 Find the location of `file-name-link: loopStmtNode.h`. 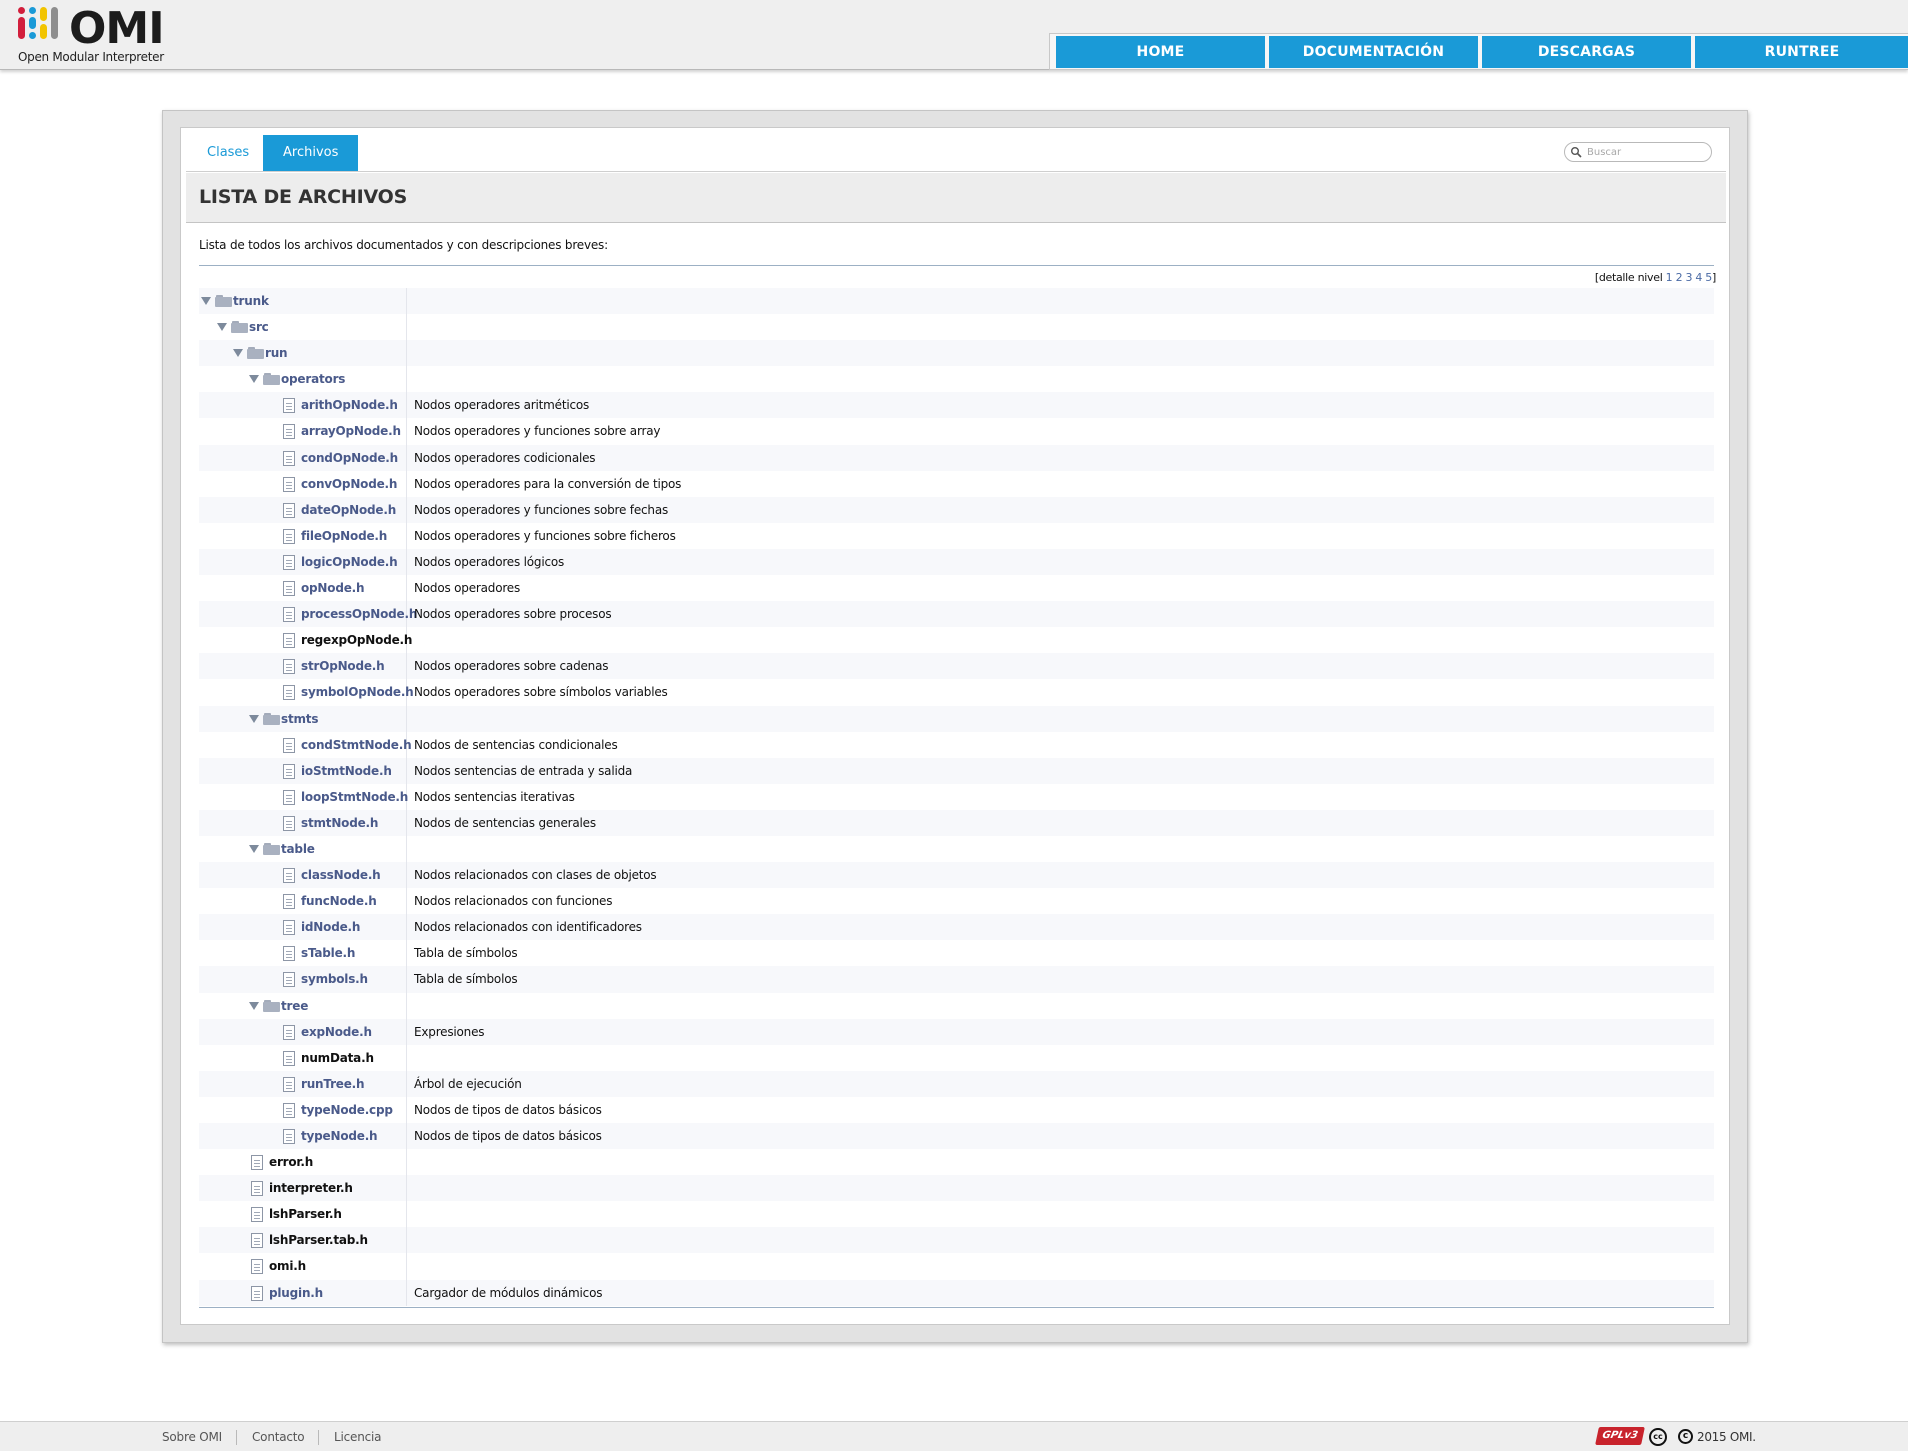

file-name-link: loopStmtNode.h is located at coordinates (354, 797).